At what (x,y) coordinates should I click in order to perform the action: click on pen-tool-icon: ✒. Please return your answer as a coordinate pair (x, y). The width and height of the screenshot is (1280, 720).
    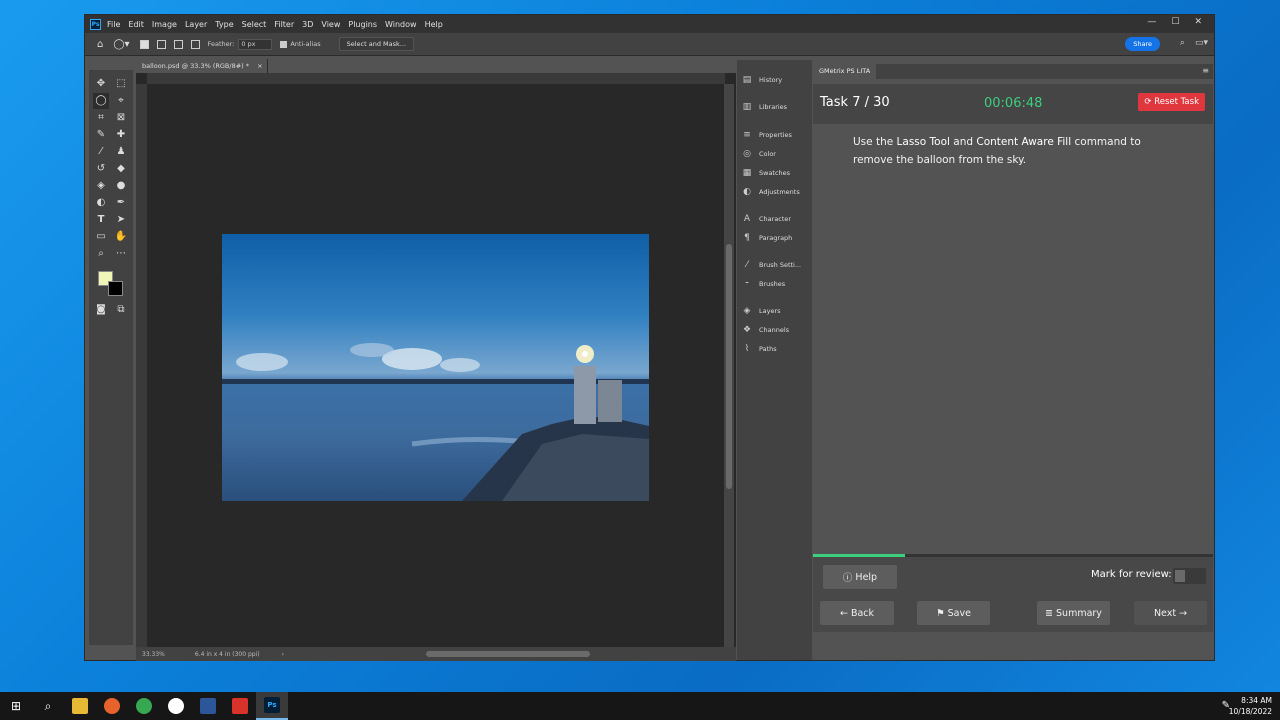
    Looking at the image, I should click on (121, 203).